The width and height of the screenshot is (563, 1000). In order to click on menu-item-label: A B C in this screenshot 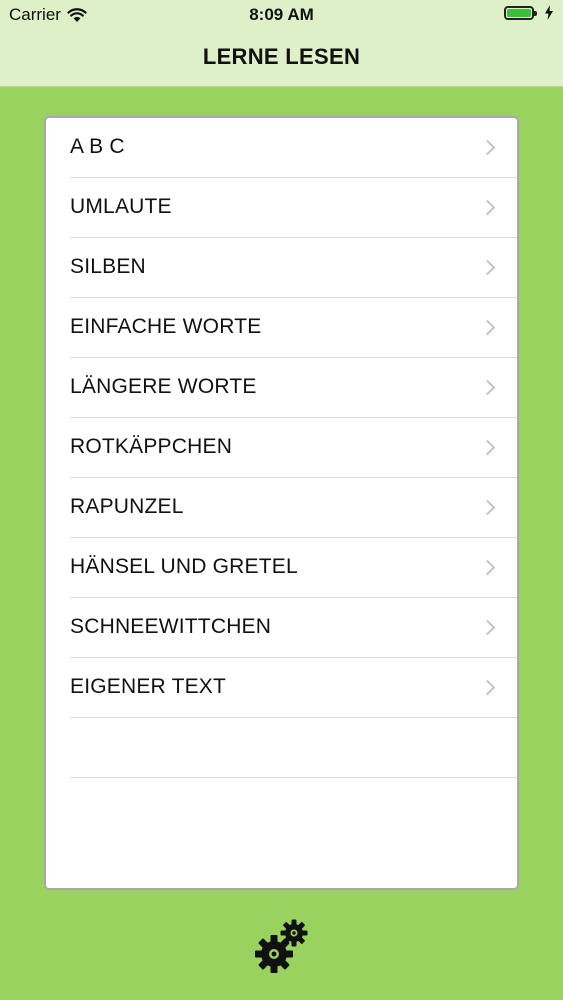, I will do `click(97, 146)`.